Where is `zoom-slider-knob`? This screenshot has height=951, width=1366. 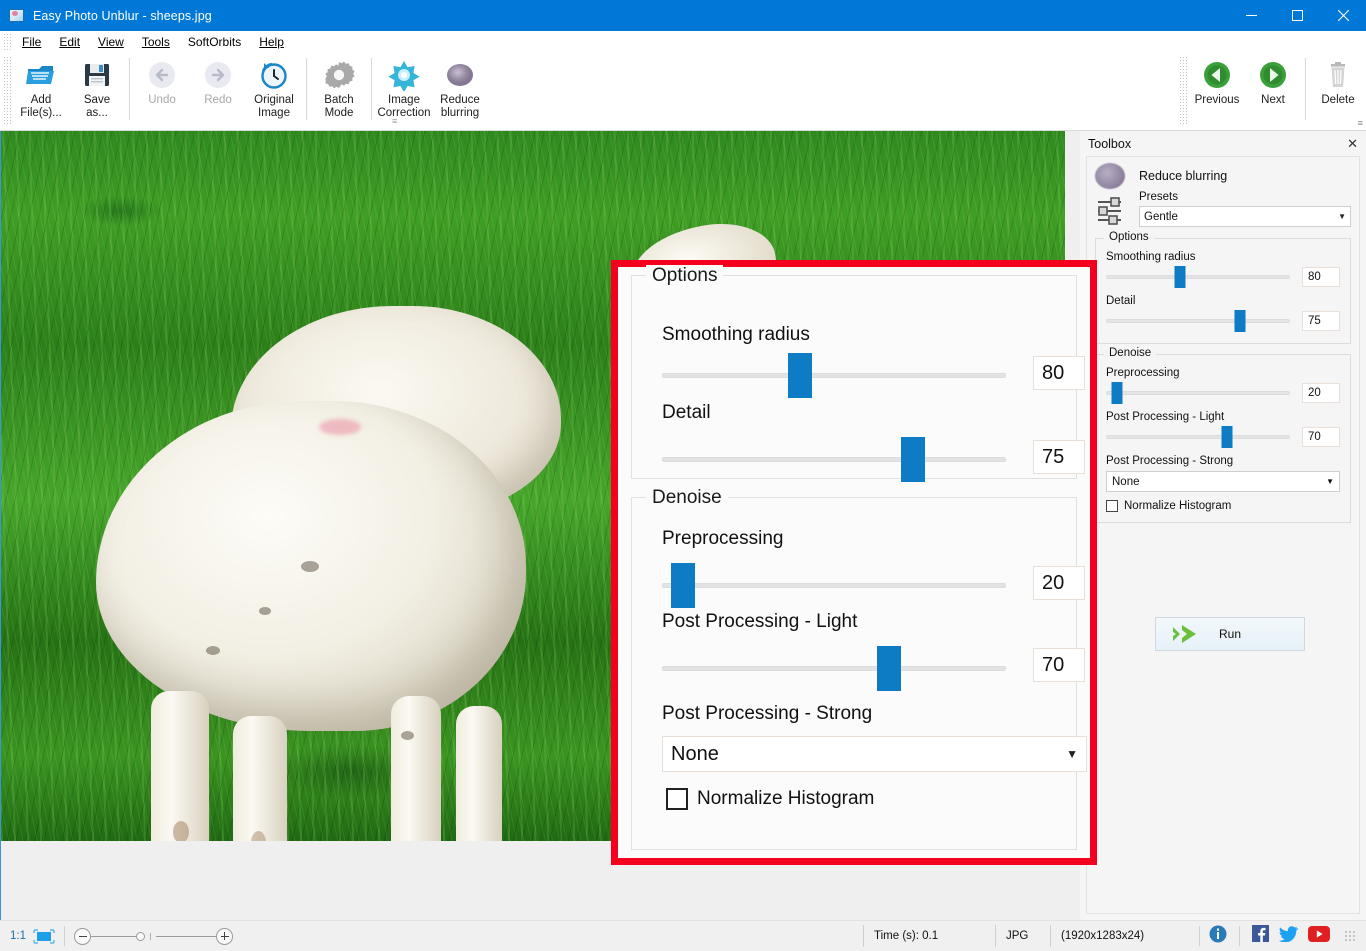 zoom-slider-knob is located at coordinates (140, 936).